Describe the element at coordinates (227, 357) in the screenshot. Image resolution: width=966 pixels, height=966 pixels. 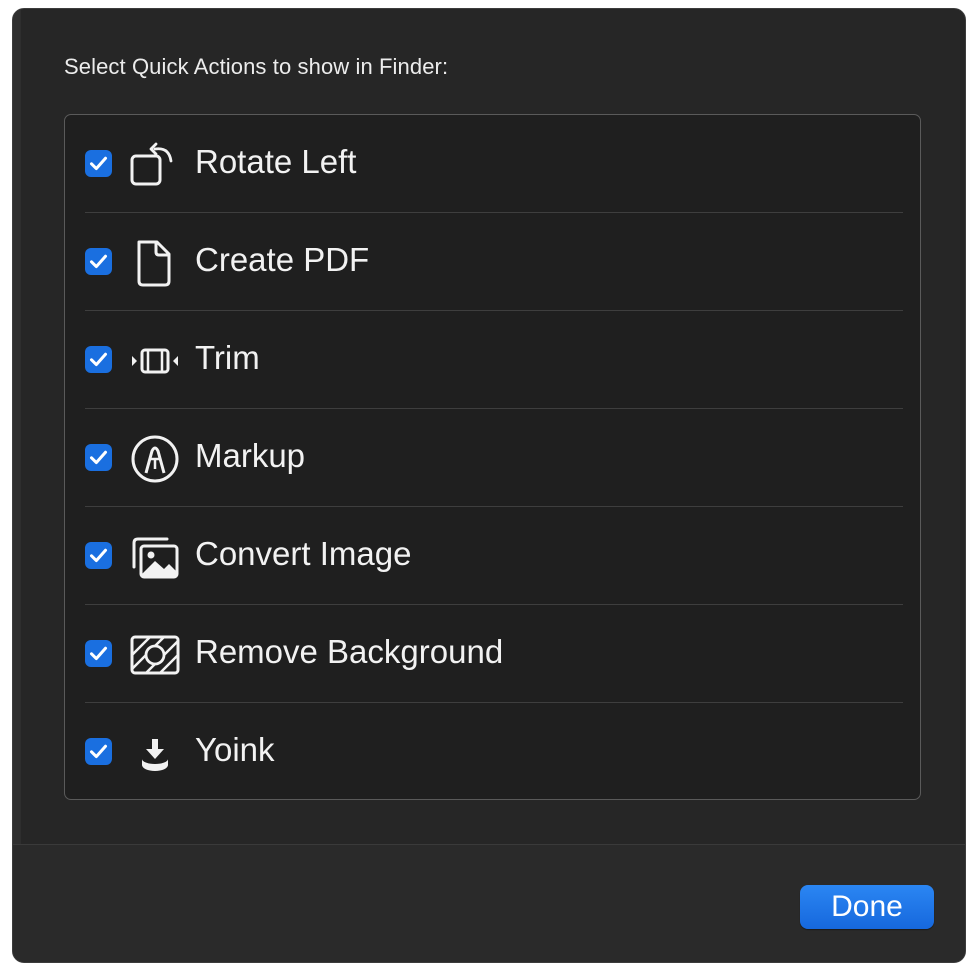
I see `action-label: Trim` at that location.